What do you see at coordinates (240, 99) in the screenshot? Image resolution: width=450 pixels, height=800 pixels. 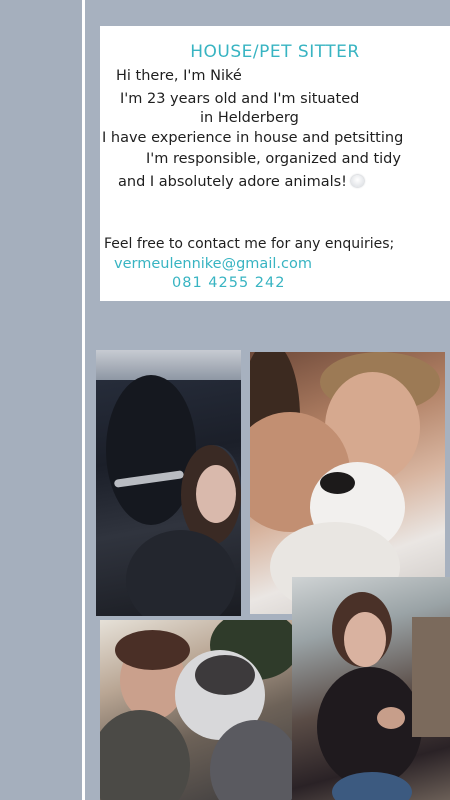 I see `age-line: I'm 23 years old and I'm situated` at bounding box center [240, 99].